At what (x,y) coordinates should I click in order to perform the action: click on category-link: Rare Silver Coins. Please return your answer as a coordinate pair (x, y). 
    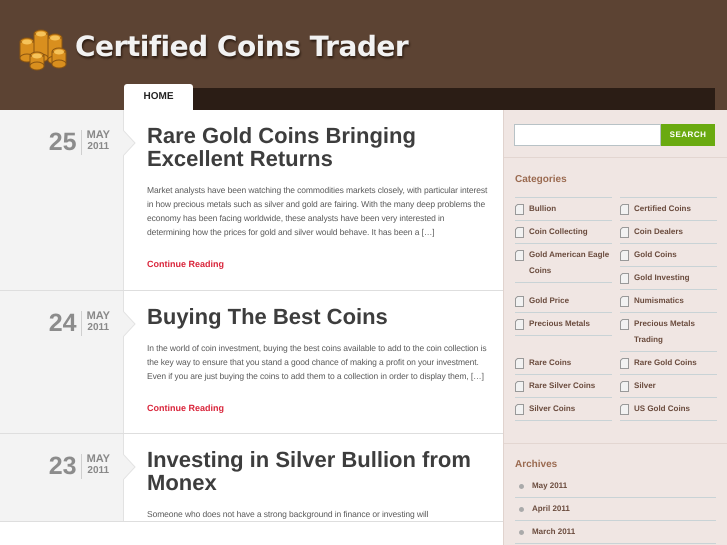
    Looking at the image, I should click on (563, 386).